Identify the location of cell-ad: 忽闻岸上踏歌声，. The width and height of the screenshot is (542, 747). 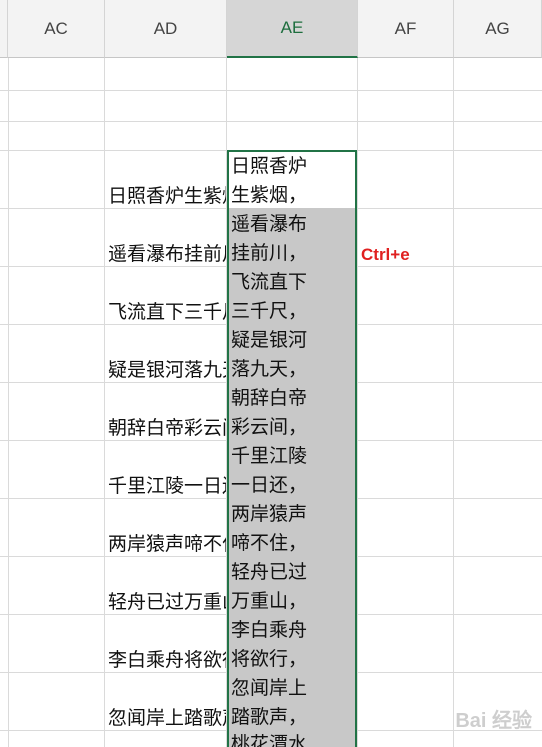
(167, 718).